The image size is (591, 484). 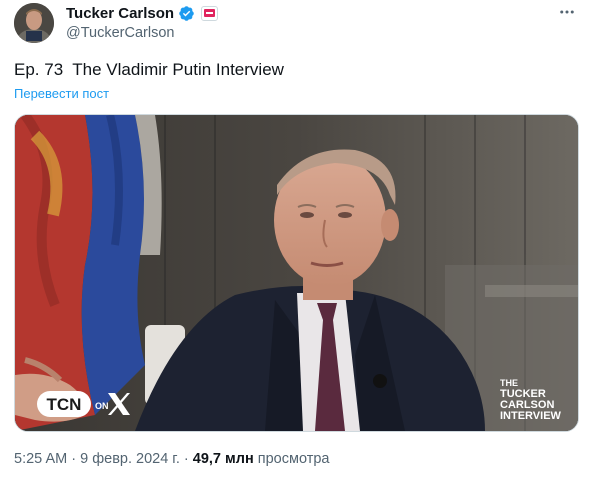 What do you see at coordinates (210, 13) in the screenshot?
I see `affiliate-badge-icon` at bounding box center [210, 13].